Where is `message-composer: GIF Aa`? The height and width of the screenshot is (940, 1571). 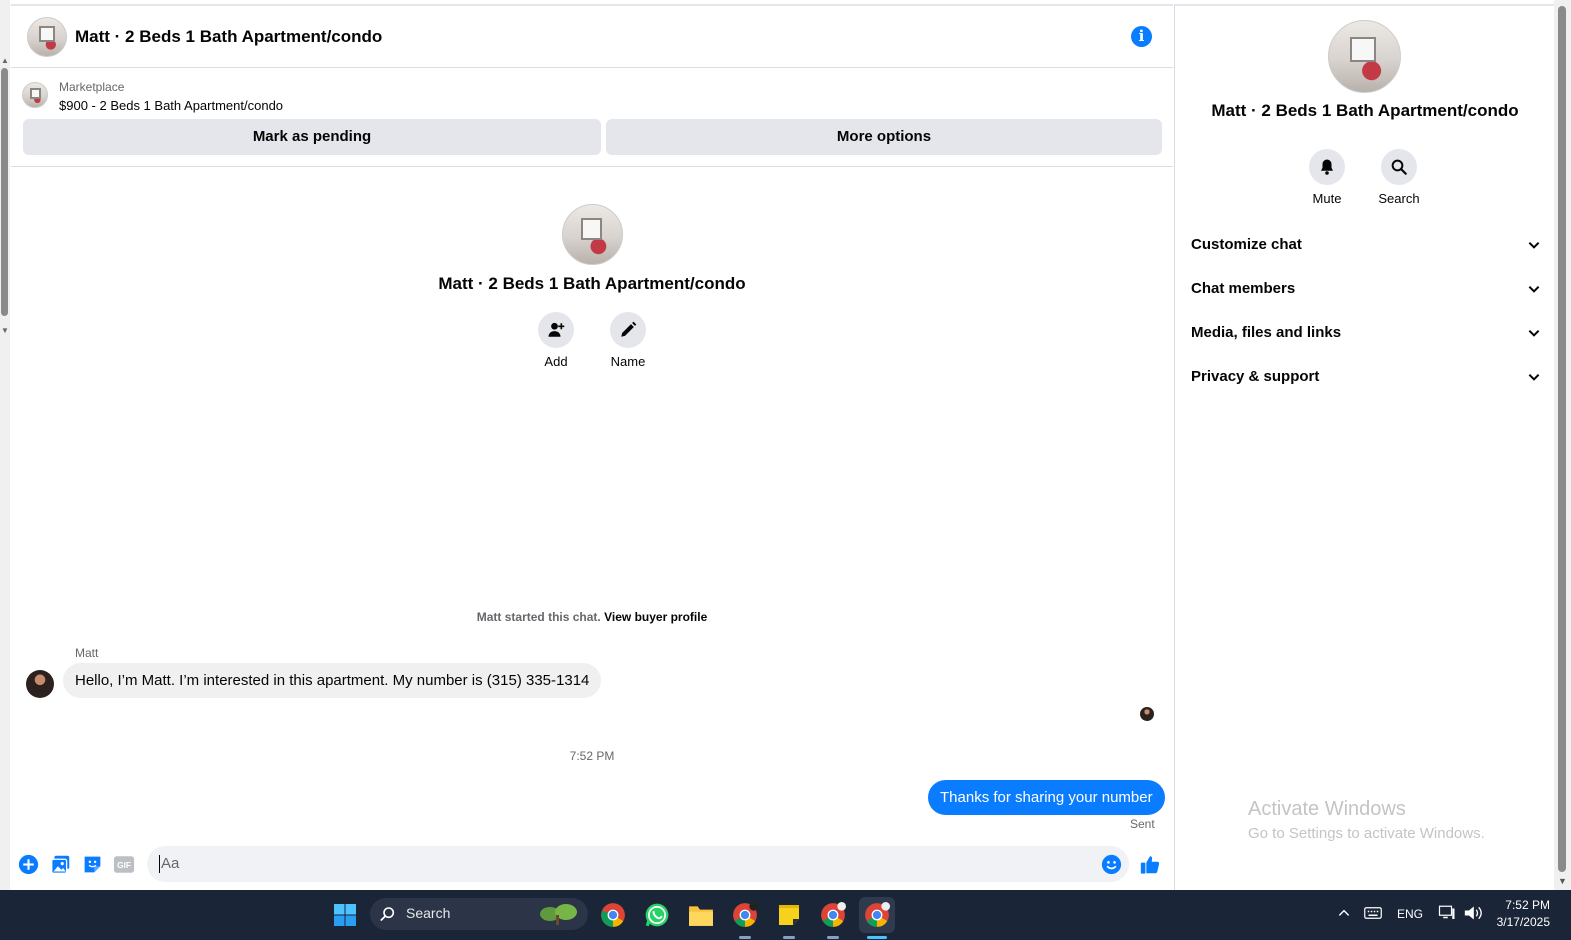
message-composer: GIF Aa is located at coordinates (592, 865).